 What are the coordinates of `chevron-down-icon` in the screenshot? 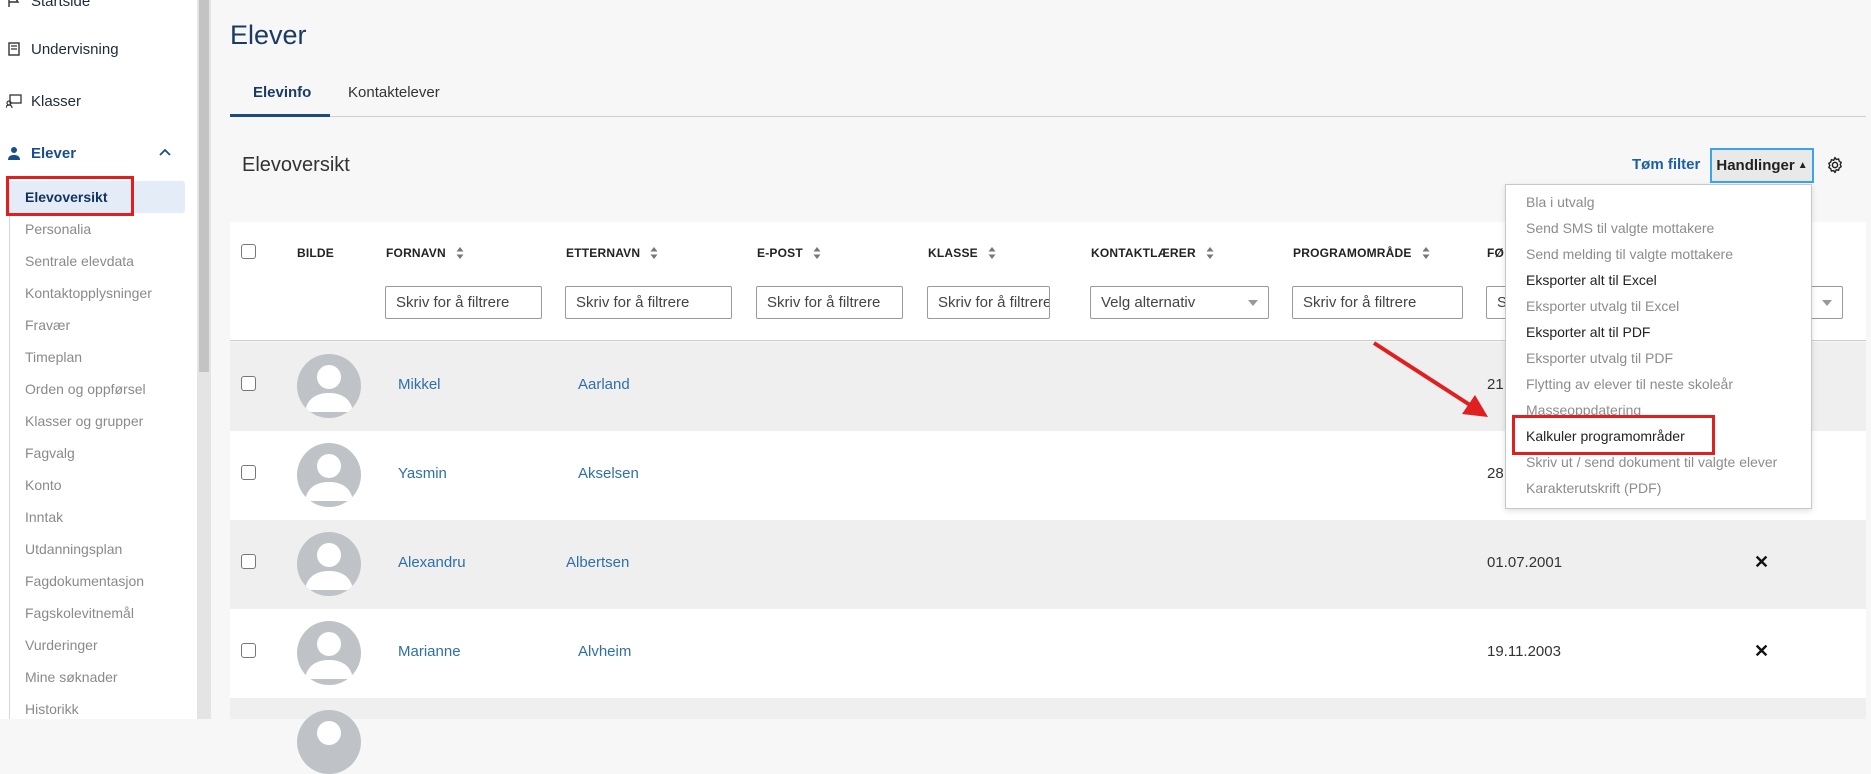 It's located at (1253, 303).